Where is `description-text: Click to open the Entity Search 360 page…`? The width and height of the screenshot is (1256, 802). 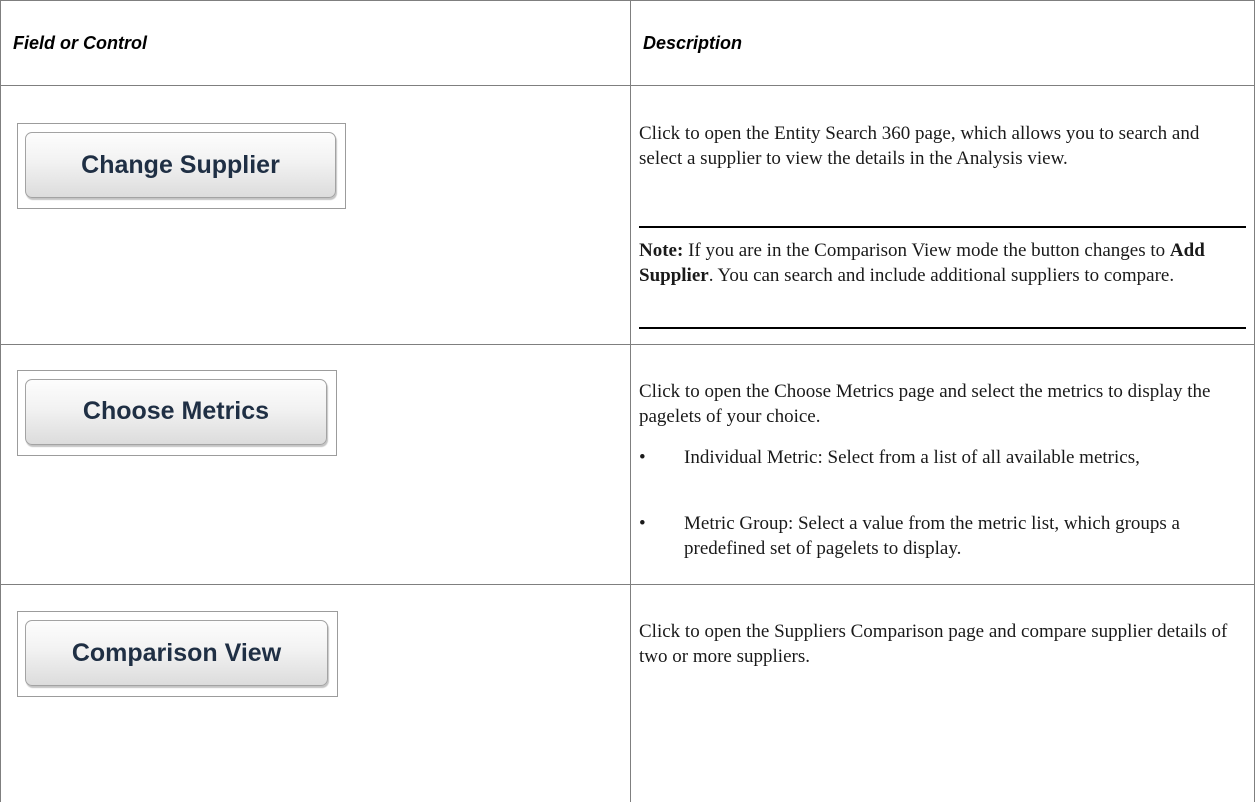 description-text: Click to open the Entity Search 360 page… is located at coordinates (919, 146).